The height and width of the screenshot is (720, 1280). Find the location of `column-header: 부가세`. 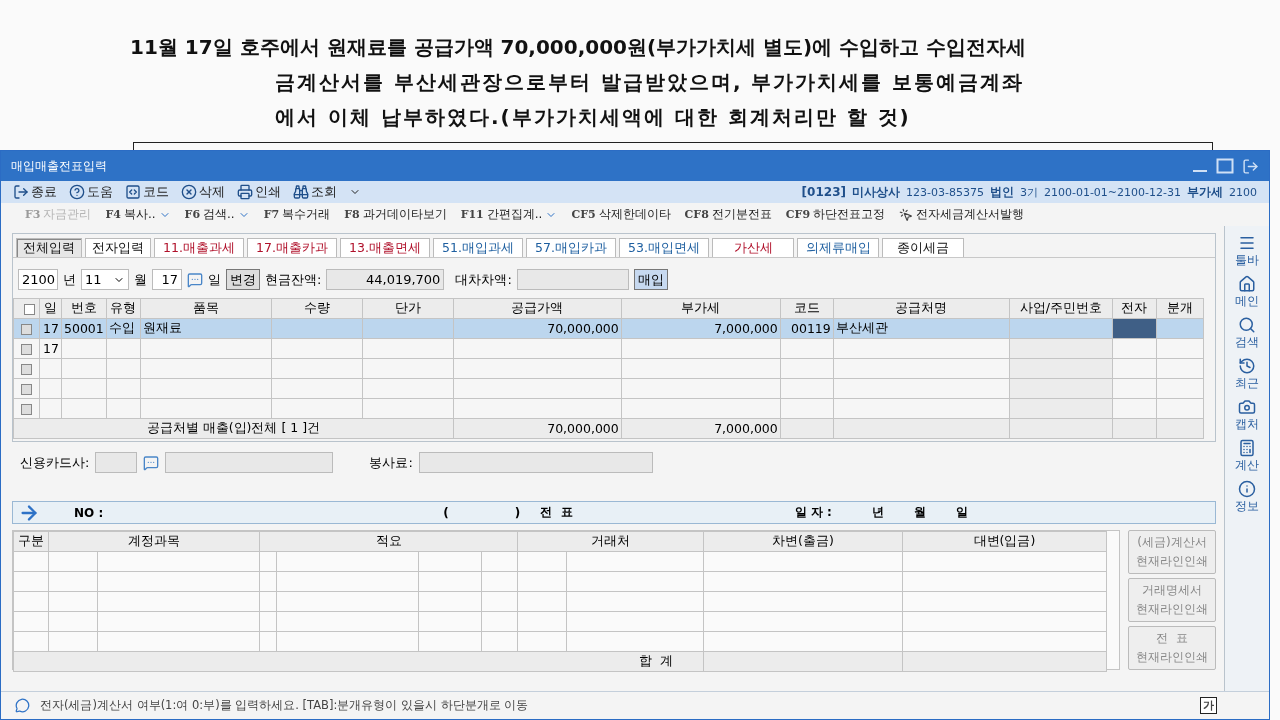

column-header: 부가세 is located at coordinates (701, 308).